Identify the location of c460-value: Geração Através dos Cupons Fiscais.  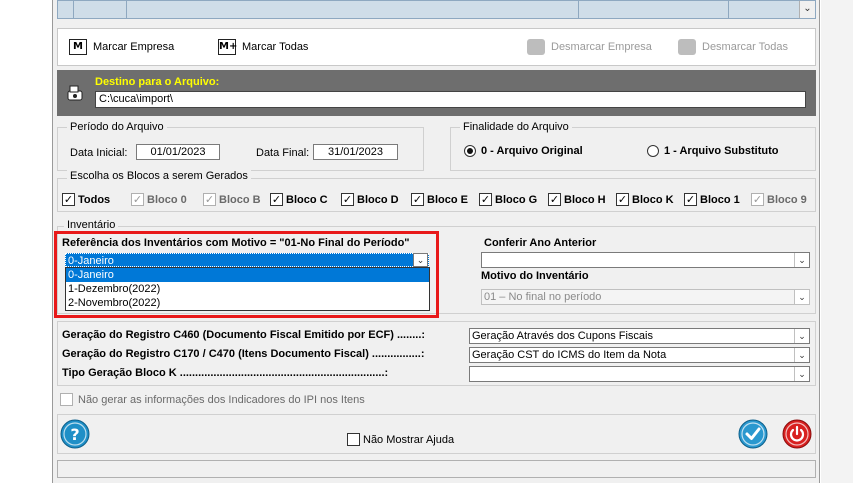
(562, 336).